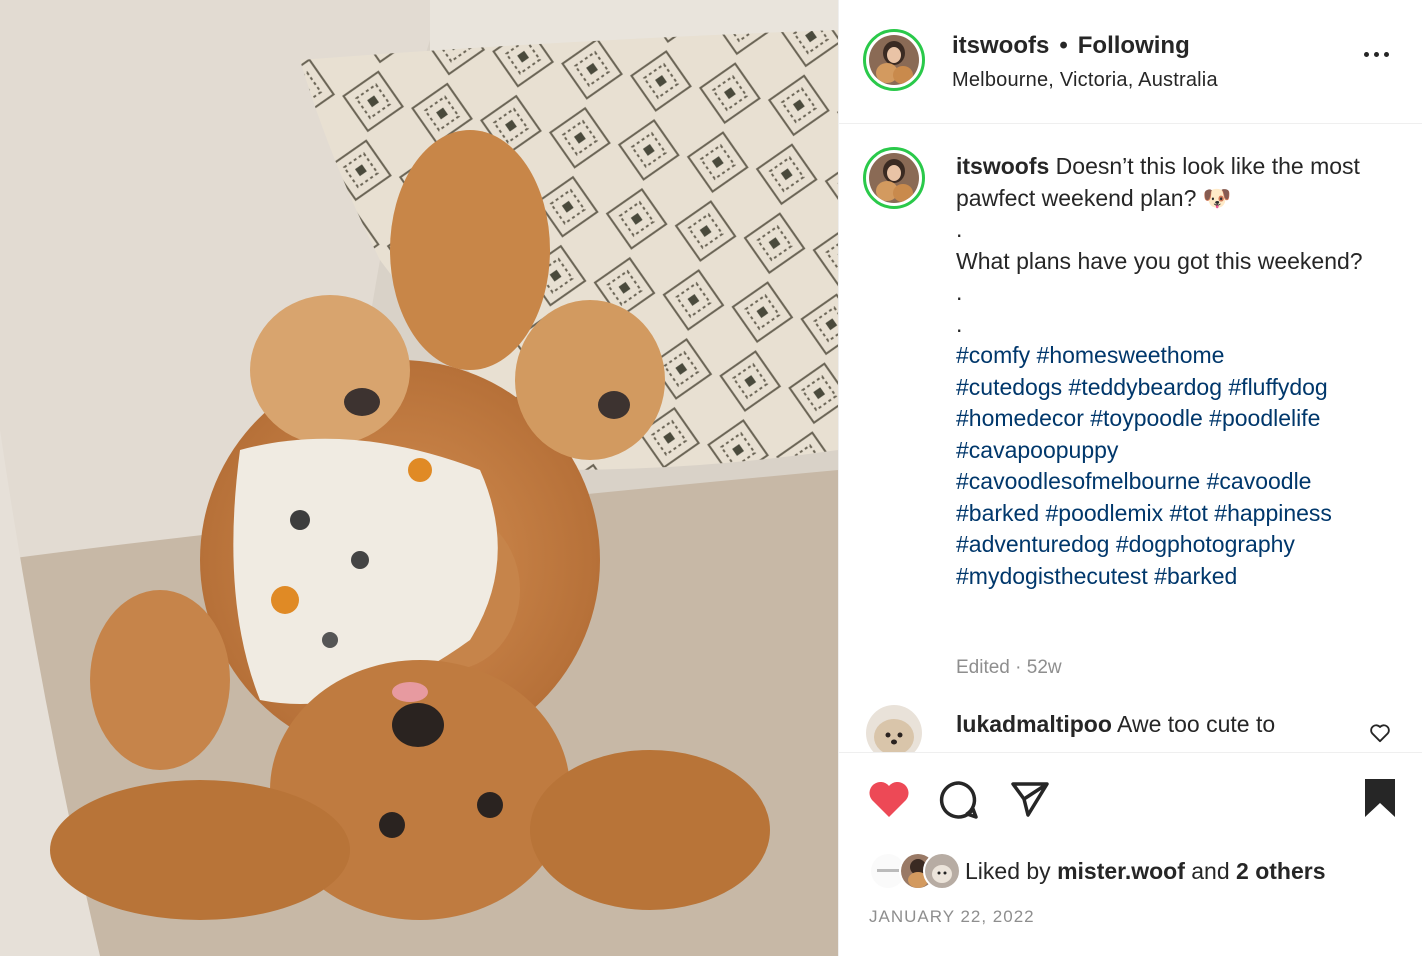 The height and width of the screenshot is (956, 1422). Describe the element at coordinates (1011, 870) in the screenshot. I see `likes-prefix: Liked by` at that location.